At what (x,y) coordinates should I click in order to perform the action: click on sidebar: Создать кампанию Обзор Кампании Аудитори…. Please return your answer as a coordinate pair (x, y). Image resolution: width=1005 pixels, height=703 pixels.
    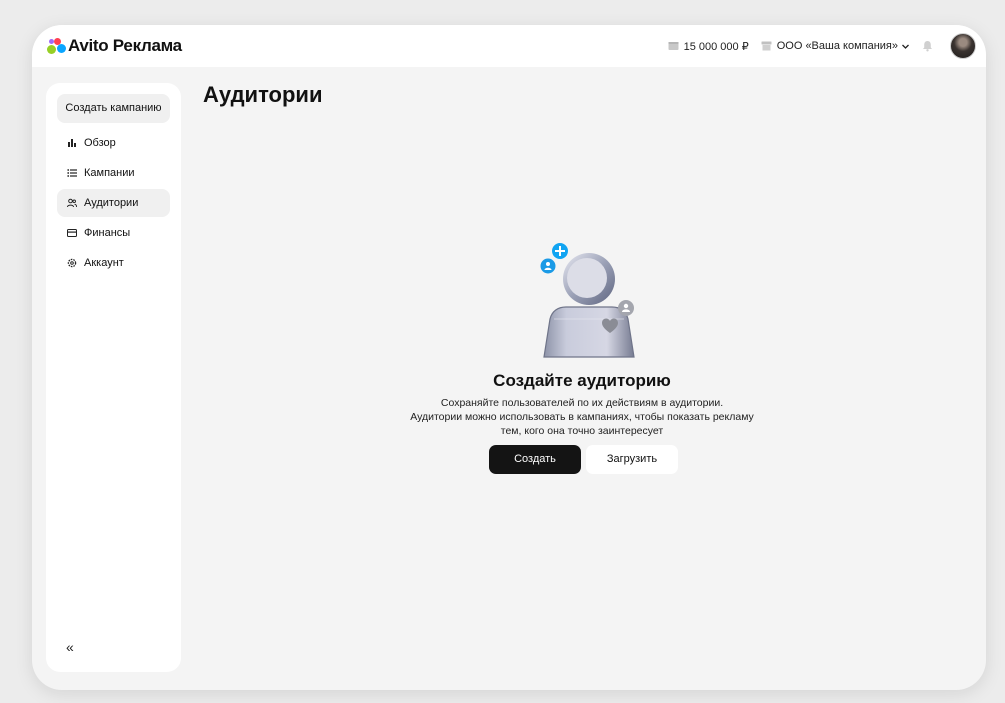
    Looking at the image, I should click on (113, 377).